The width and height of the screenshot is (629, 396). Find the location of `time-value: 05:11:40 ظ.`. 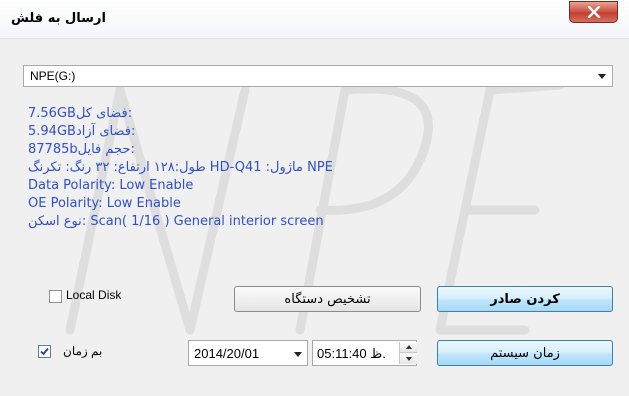

time-value: 05:11:40 ظ. is located at coordinates (351, 353).